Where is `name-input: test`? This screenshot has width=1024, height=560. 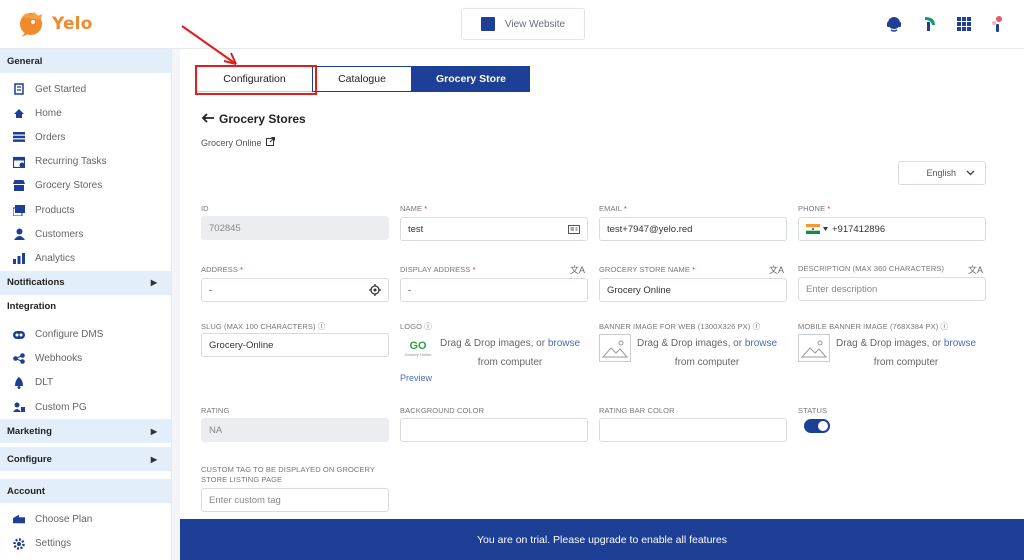 name-input: test is located at coordinates (494, 229).